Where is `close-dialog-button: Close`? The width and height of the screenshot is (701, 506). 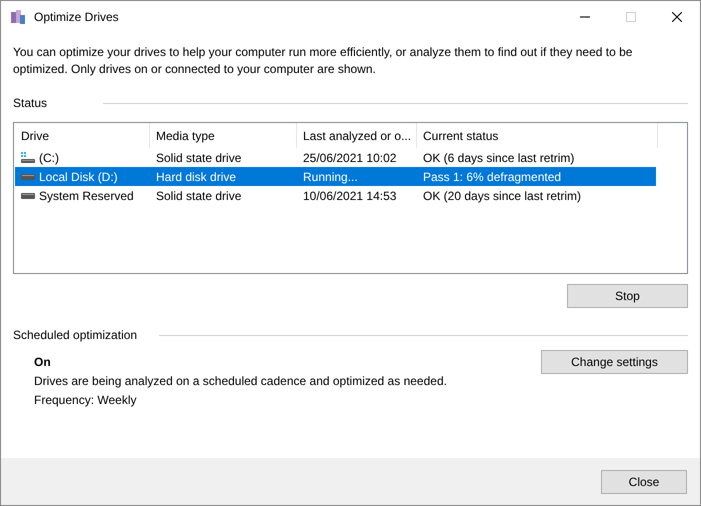
close-dialog-button: Close is located at coordinates (644, 482).